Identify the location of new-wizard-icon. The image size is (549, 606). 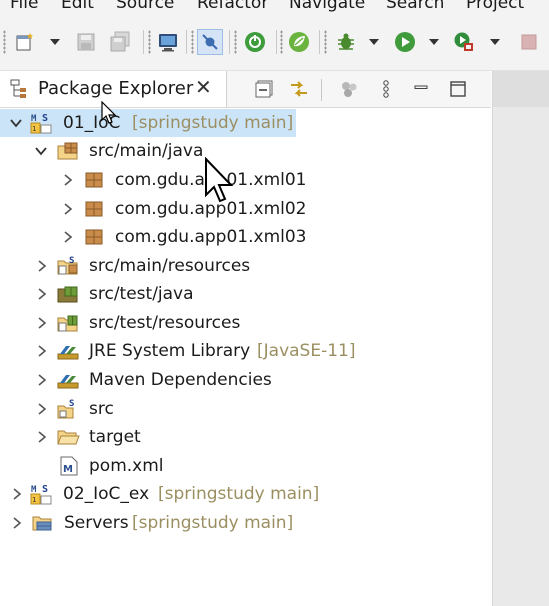
(25, 42).